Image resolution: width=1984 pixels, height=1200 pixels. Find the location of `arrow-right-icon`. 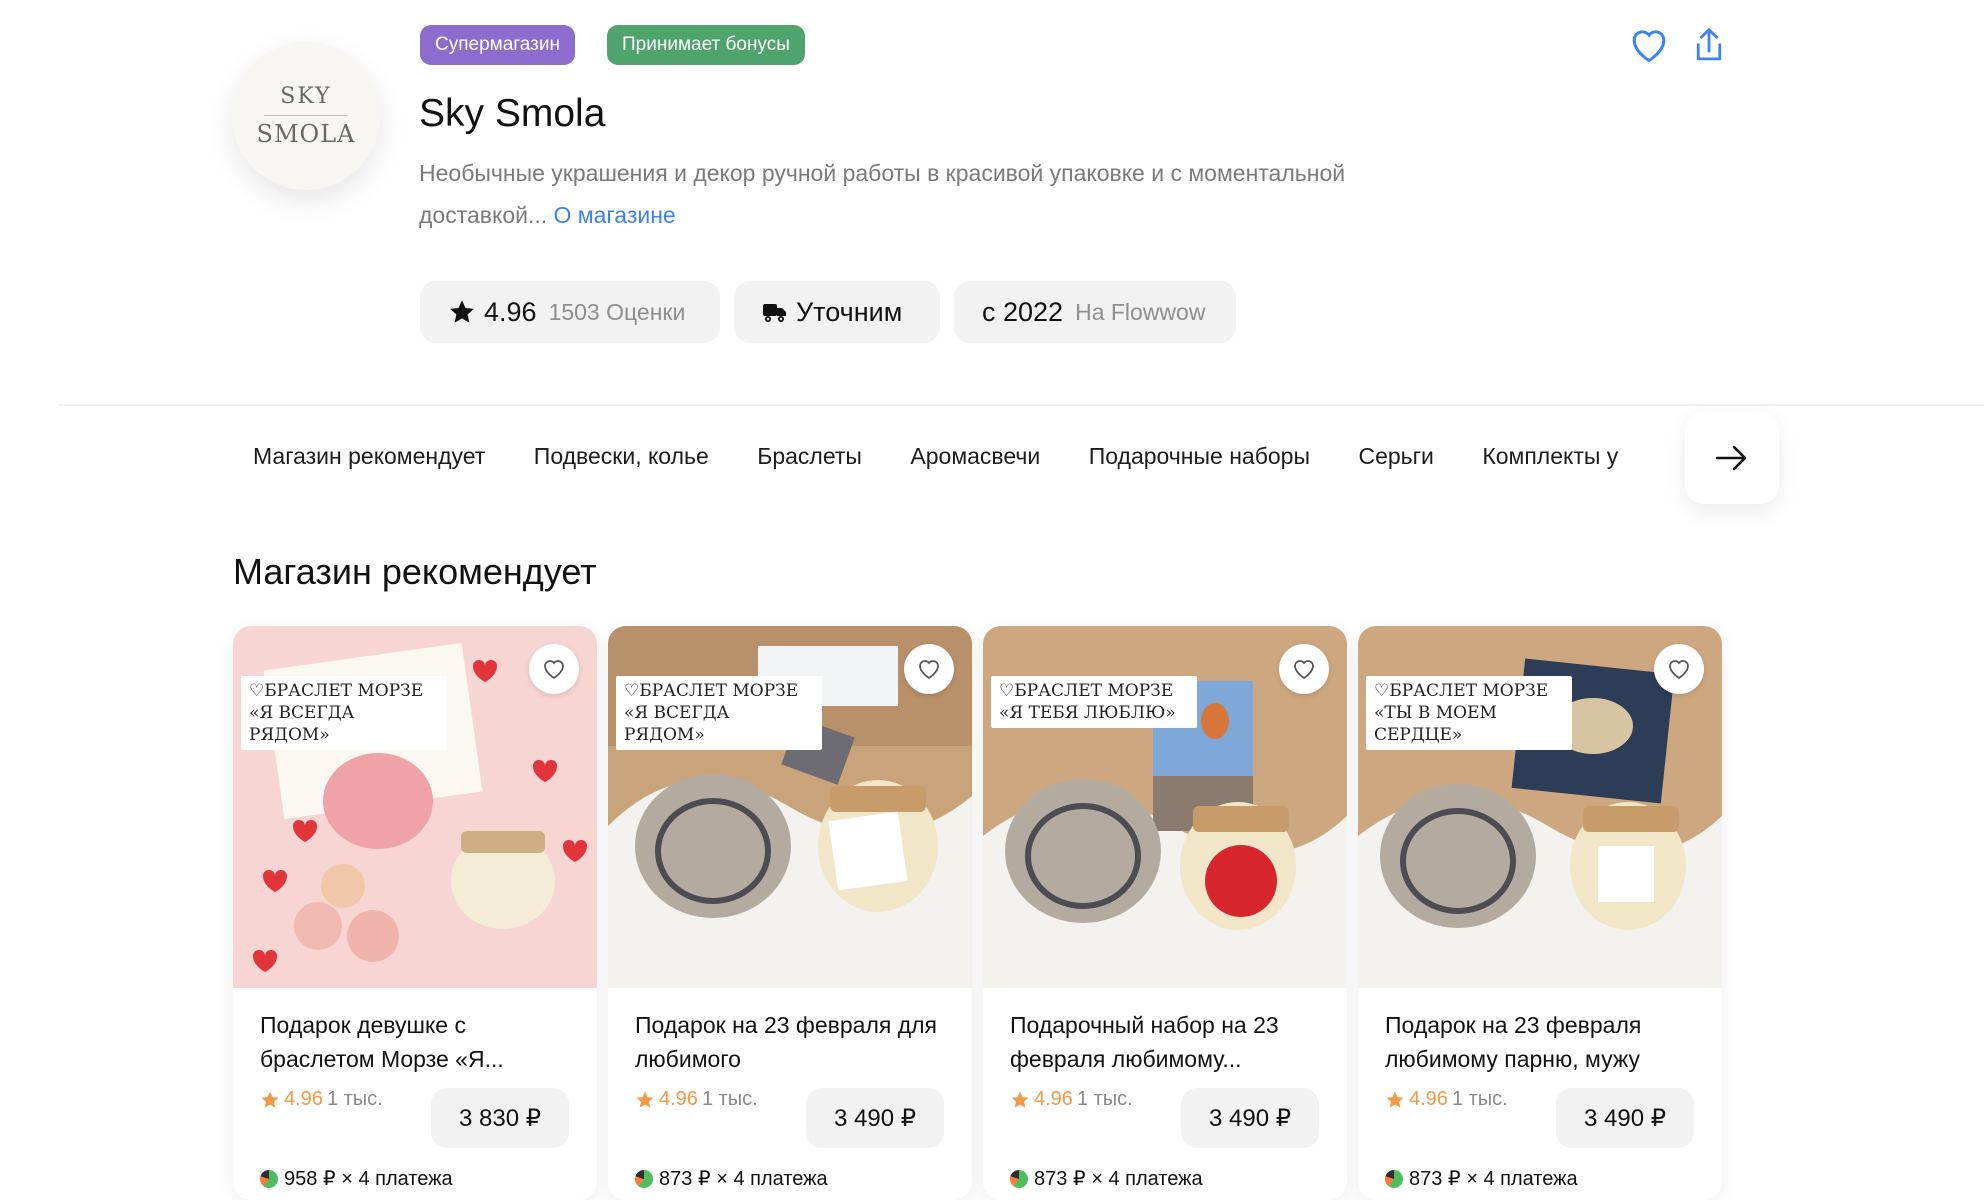

arrow-right-icon is located at coordinates (1731, 458).